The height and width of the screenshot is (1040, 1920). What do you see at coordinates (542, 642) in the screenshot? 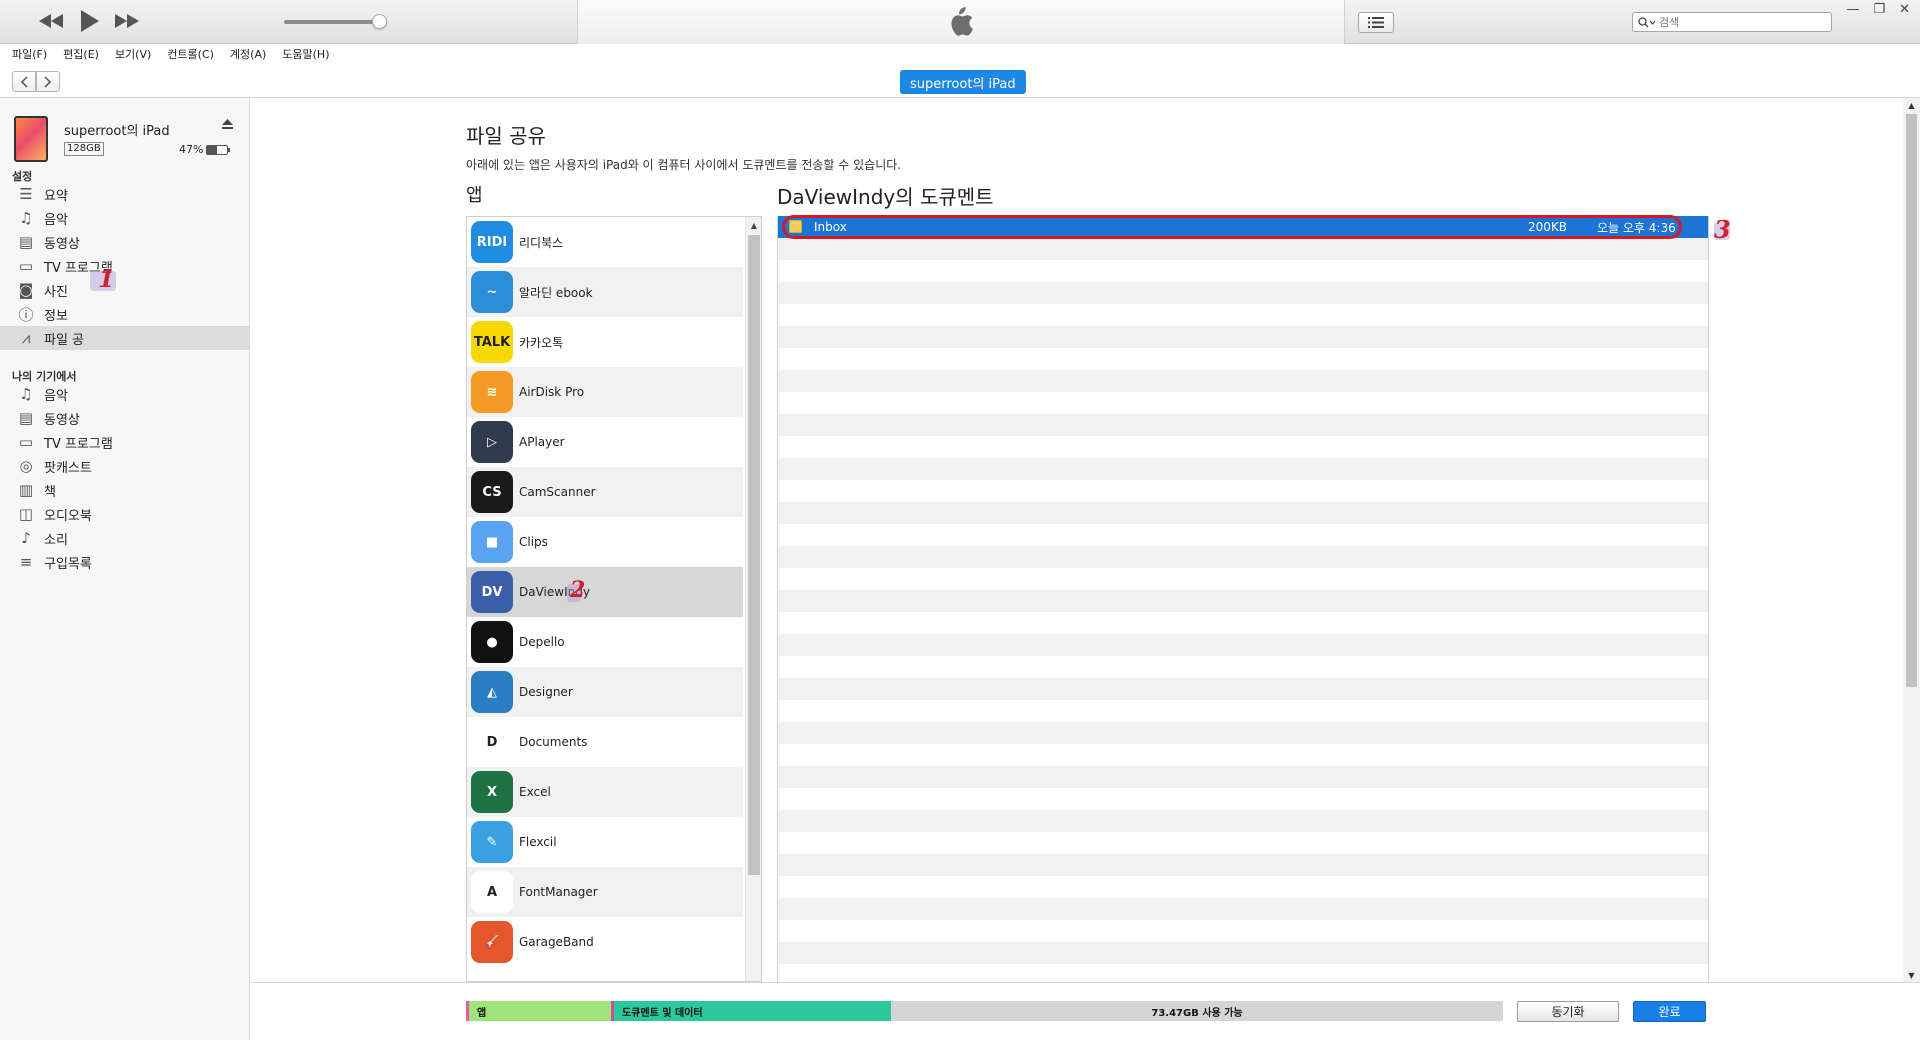
I see `app-name: Depello` at bounding box center [542, 642].